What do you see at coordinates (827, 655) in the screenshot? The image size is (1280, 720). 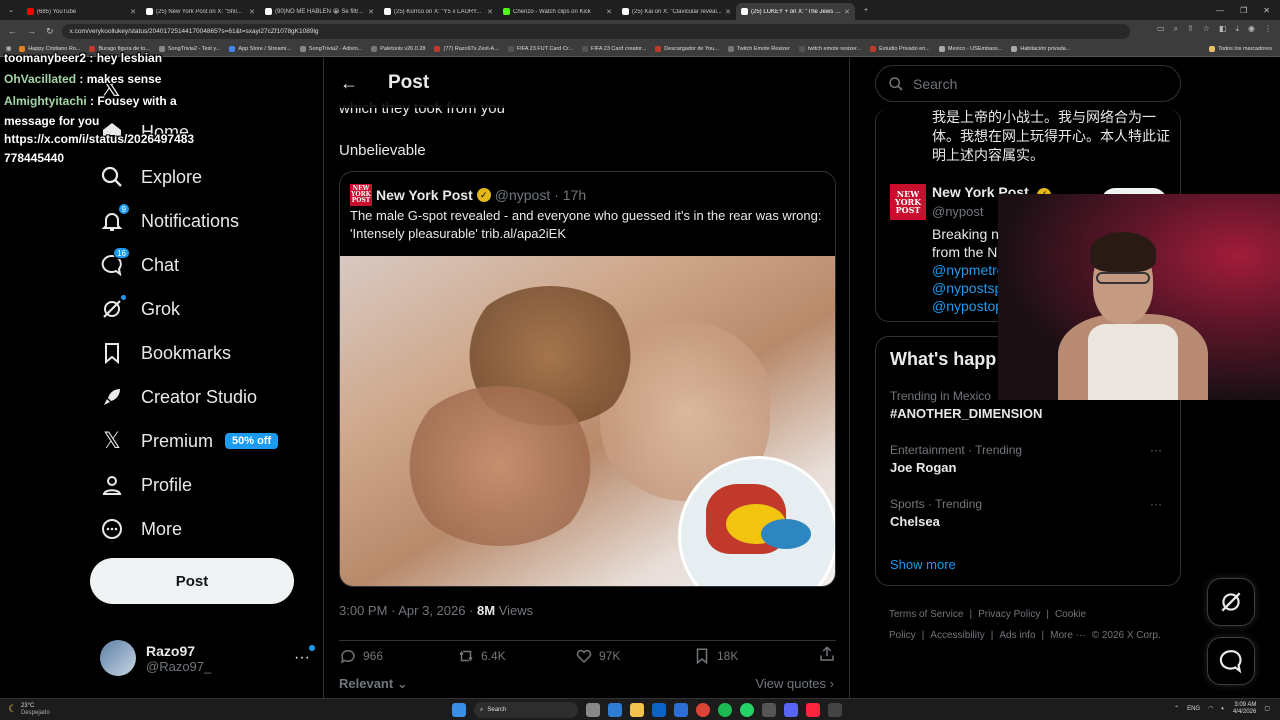 I see `share-button` at bounding box center [827, 655].